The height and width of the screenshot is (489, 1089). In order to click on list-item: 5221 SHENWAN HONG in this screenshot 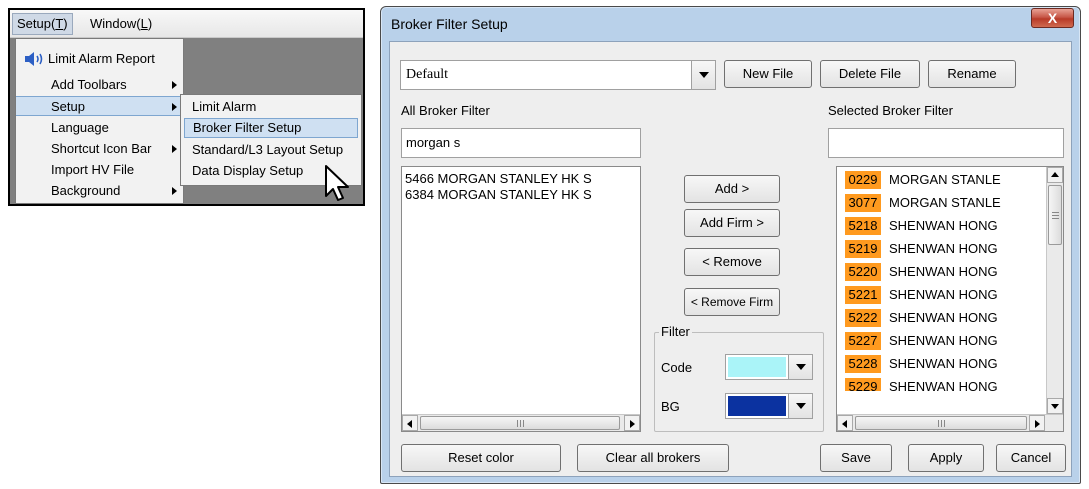, I will do `click(921, 295)`.